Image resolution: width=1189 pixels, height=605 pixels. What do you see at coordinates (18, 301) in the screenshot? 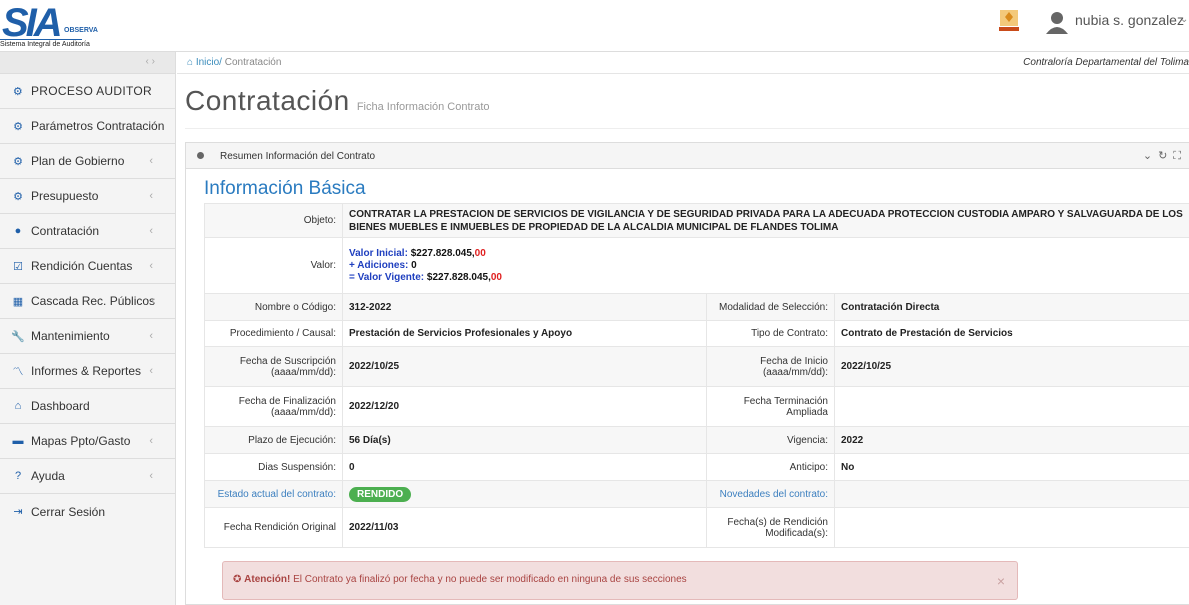
I see `grid-icon: ▦` at bounding box center [18, 301].